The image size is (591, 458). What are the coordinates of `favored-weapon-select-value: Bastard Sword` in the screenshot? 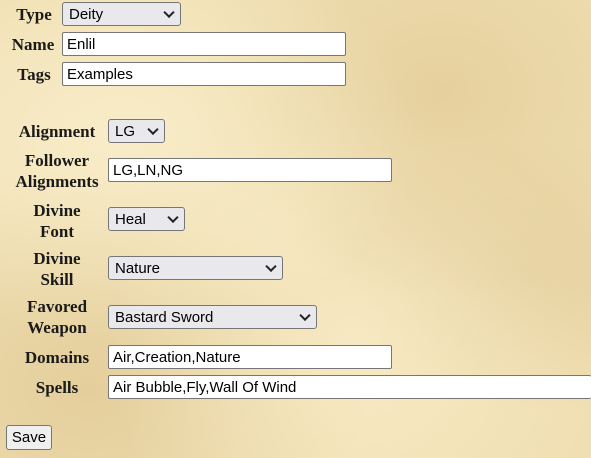 It's located at (164, 317).